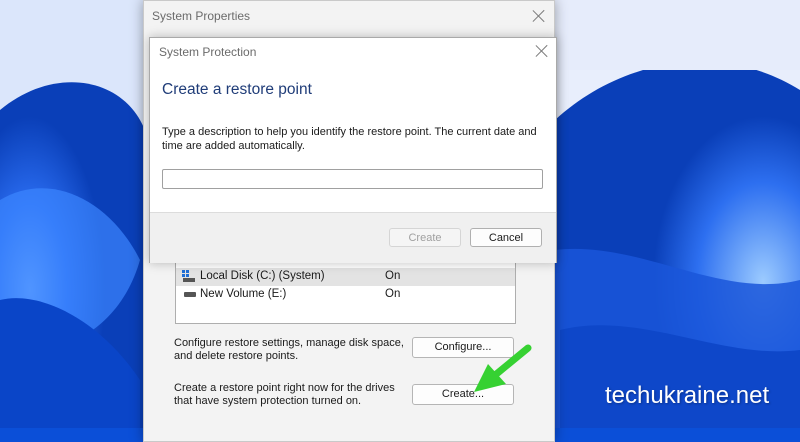 The image size is (800, 442). What do you see at coordinates (345, 277) in the screenshot?
I see `drive-row-c: Local Disk (C:) (System) On` at bounding box center [345, 277].